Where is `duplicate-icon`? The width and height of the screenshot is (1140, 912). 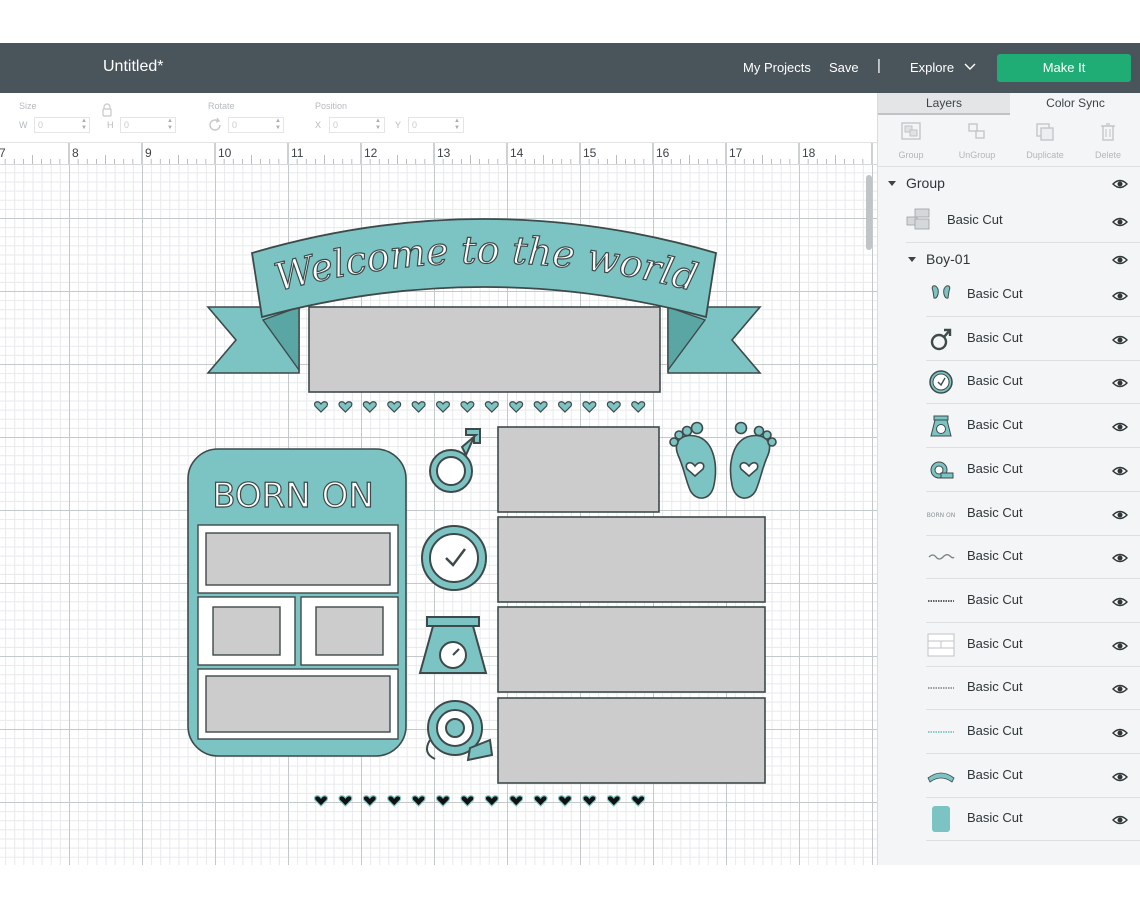
duplicate-icon is located at coordinates (1045, 132).